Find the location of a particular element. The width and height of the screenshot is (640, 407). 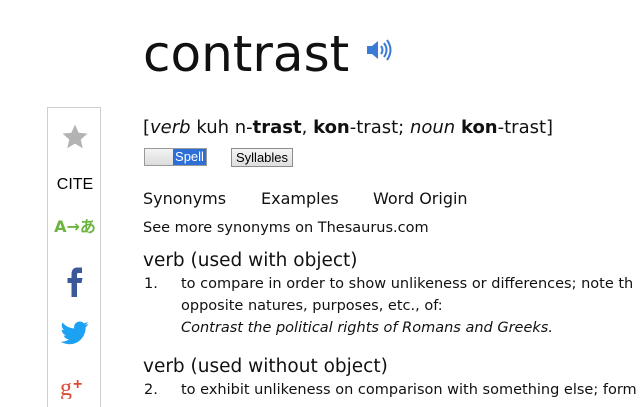

definition-text: opposite natures, purposes, etc., of: is located at coordinates (312, 306).